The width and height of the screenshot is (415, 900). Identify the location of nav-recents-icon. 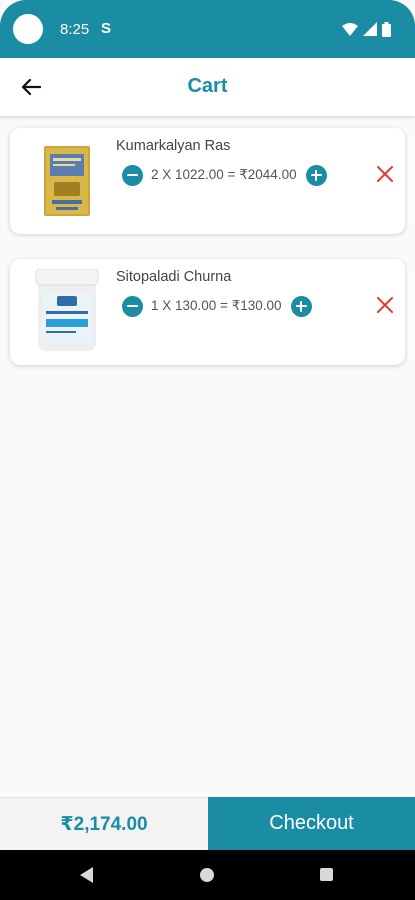
(326, 874).